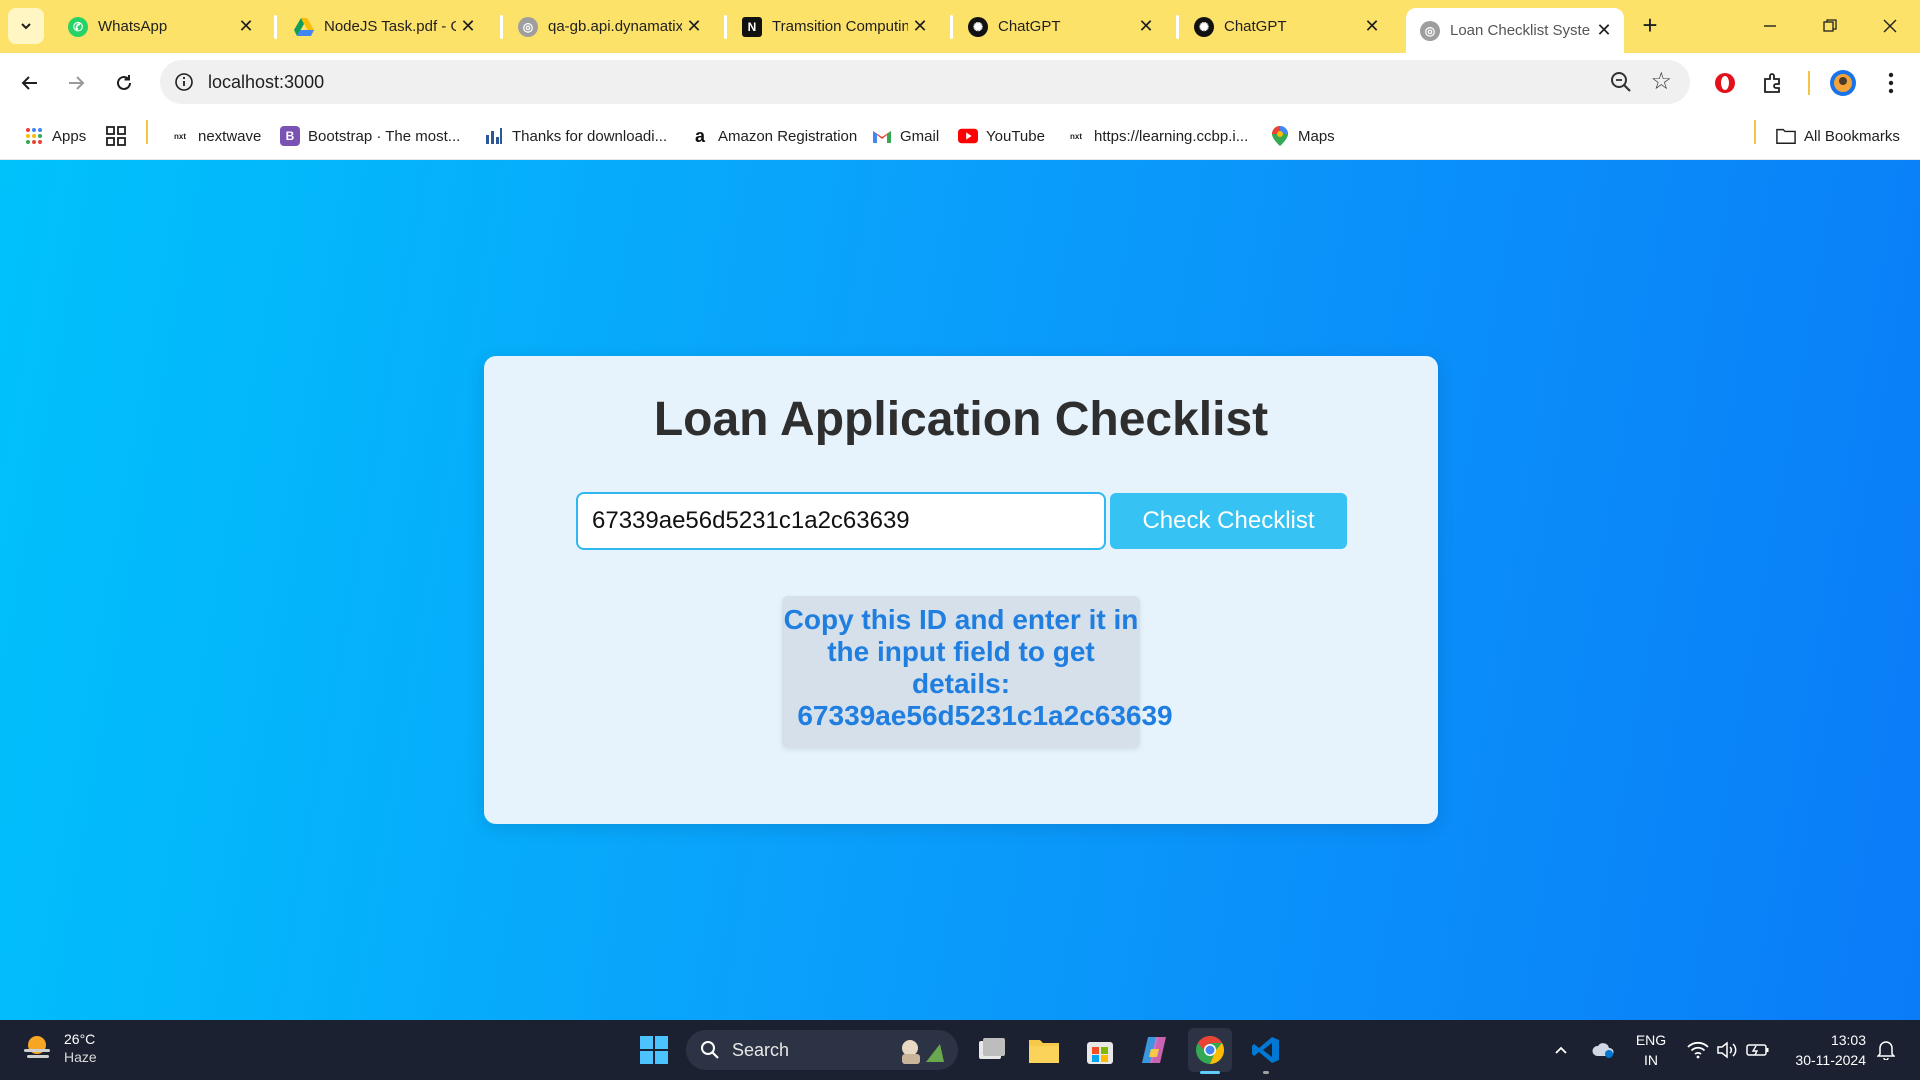 The height and width of the screenshot is (1080, 1920). I want to click on bookmark-gmail: Gmail, so click(905, 136).